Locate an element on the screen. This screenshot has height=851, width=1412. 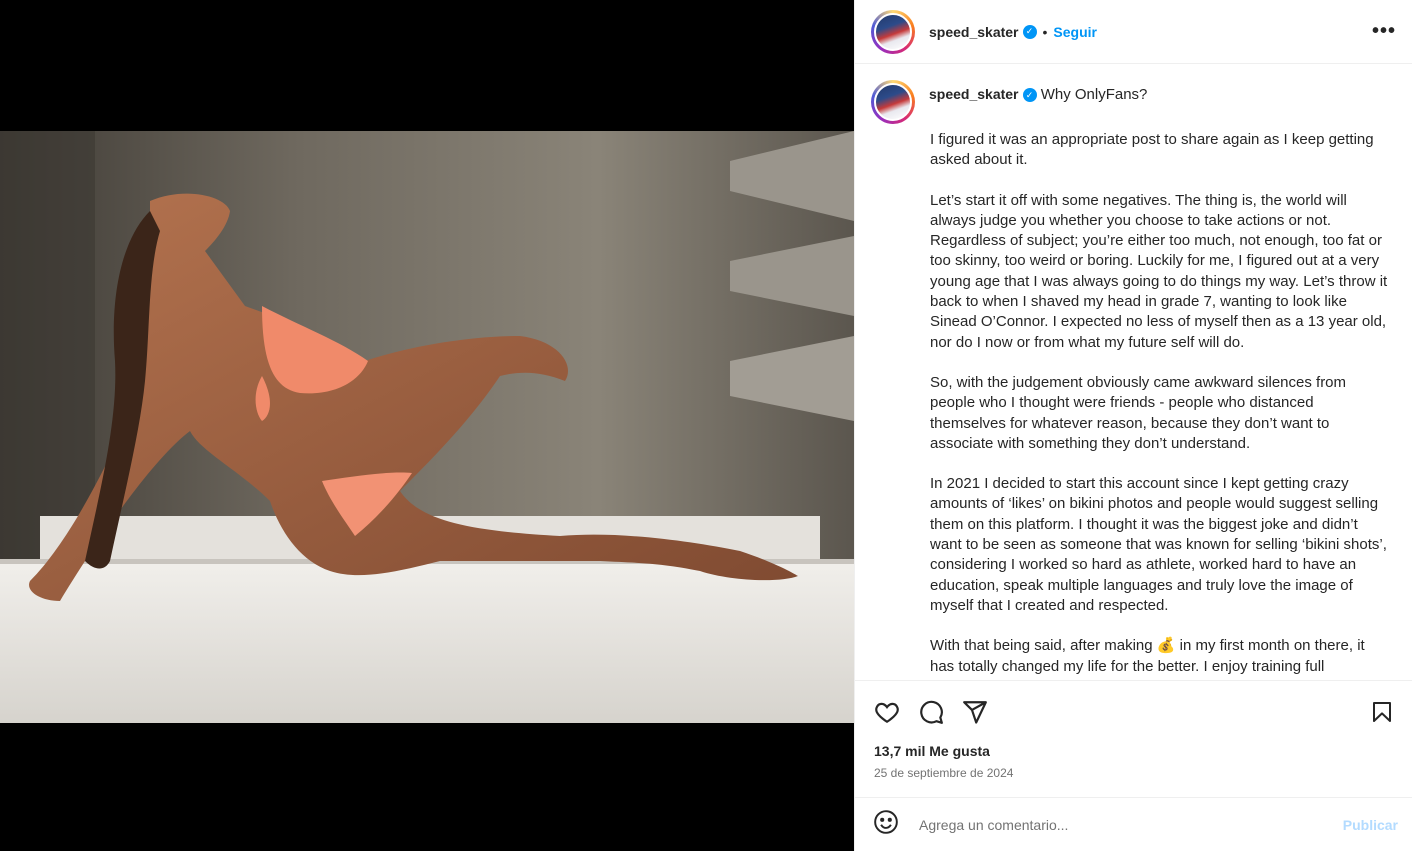
comment-icon is located at coordinates (931, 712).